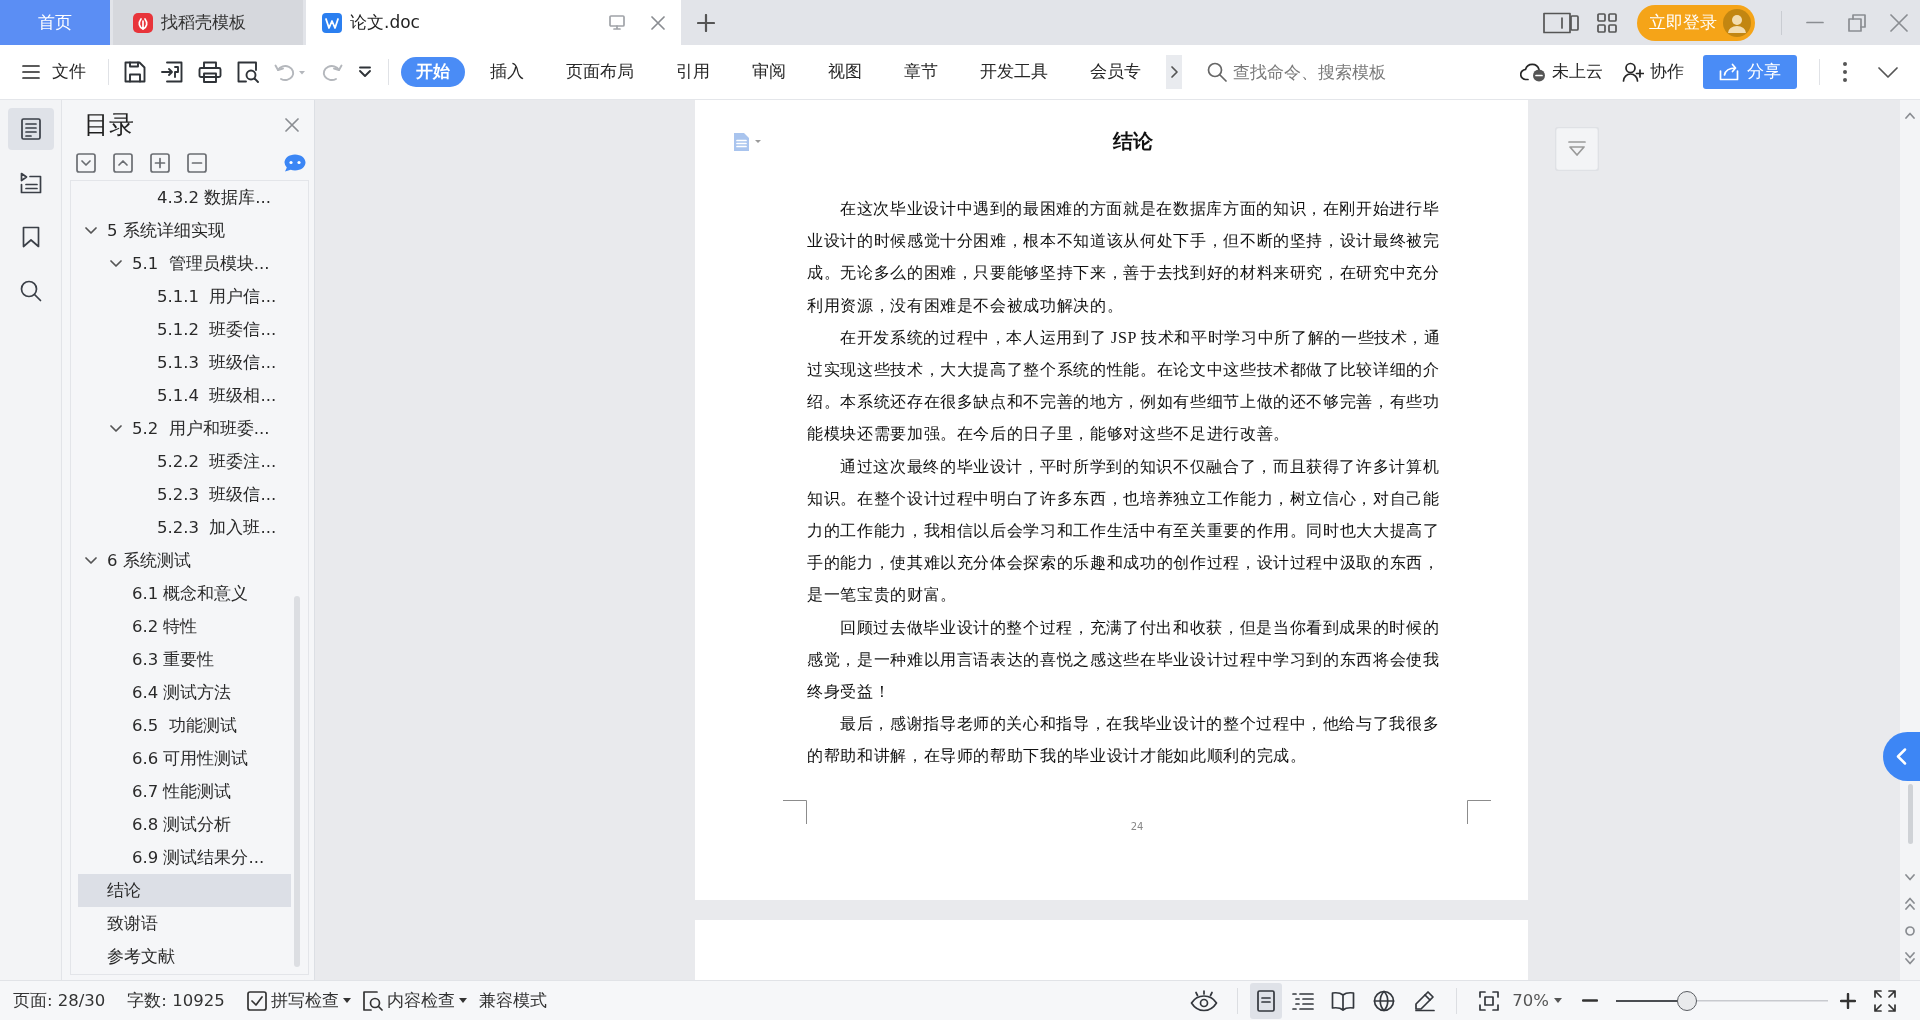 This screenshot has height=1020, width=1920. What do you see at coordinates (1132, 141) in the screenshot?
I see `document-heading: 结论` at bounding box center [1132, 141].